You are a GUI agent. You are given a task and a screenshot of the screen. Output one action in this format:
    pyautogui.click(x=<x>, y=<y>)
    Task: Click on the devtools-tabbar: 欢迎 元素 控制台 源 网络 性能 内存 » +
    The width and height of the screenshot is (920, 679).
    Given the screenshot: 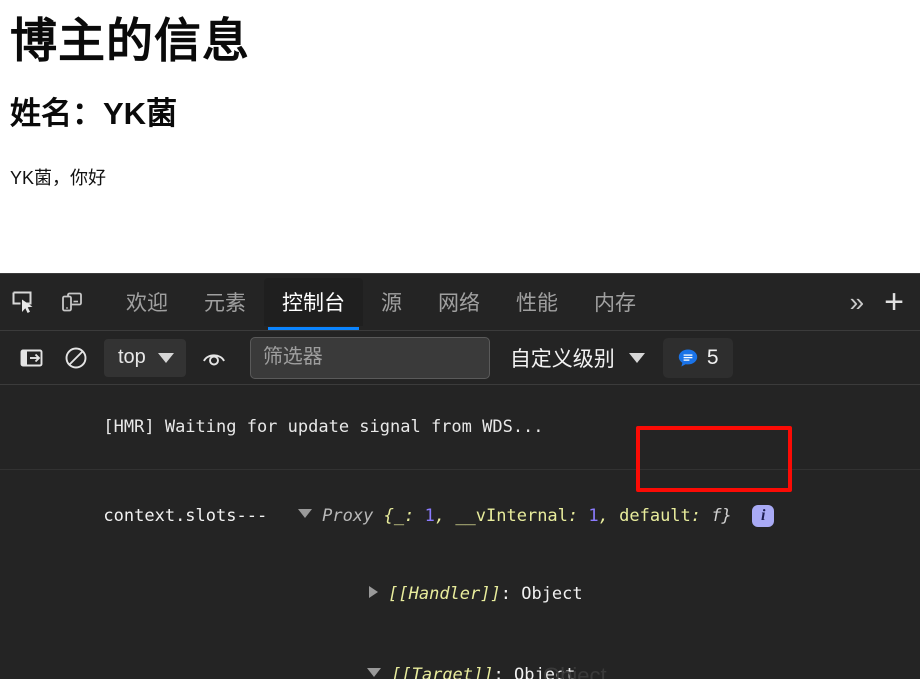 What is the action you would take?
    pyautogui.click(x=460, y=302)
    